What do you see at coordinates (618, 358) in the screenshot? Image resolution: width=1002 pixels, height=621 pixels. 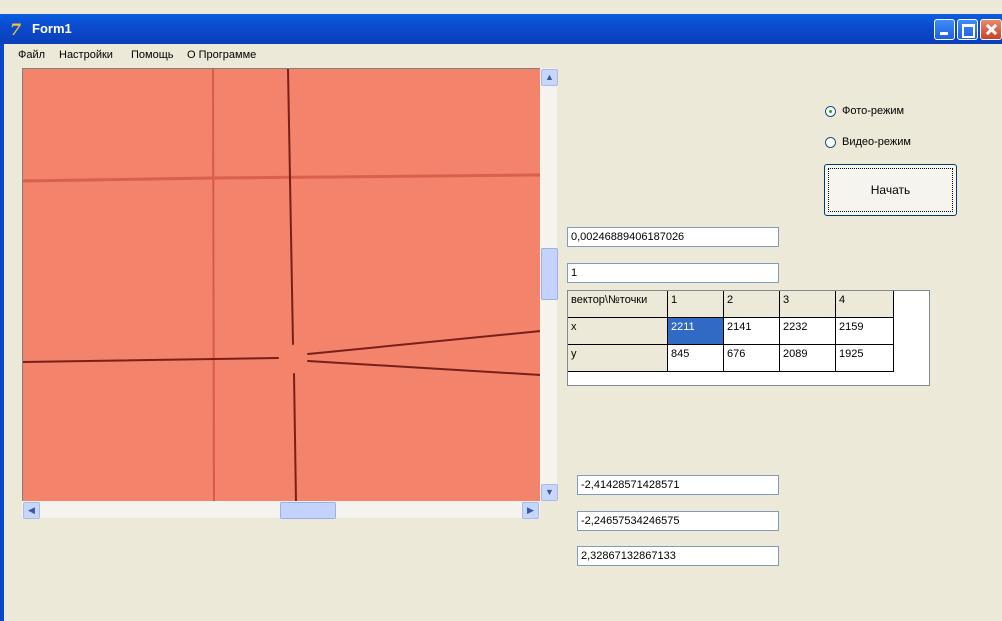 I see `table-row-label: y` at bounding box center [618, 358].